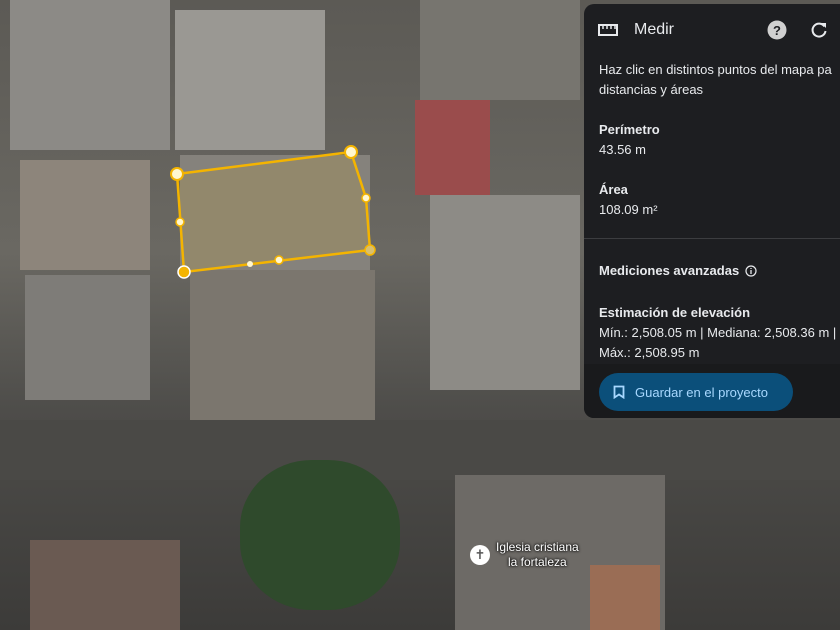 Image resolution: width=840 pixels, height=630 pixels. What do you see at coordinates (669, 270) in the screenshot?
I see `advanced-measurements-label: Mediciones avanzadas` at bounding box center [669, 270].